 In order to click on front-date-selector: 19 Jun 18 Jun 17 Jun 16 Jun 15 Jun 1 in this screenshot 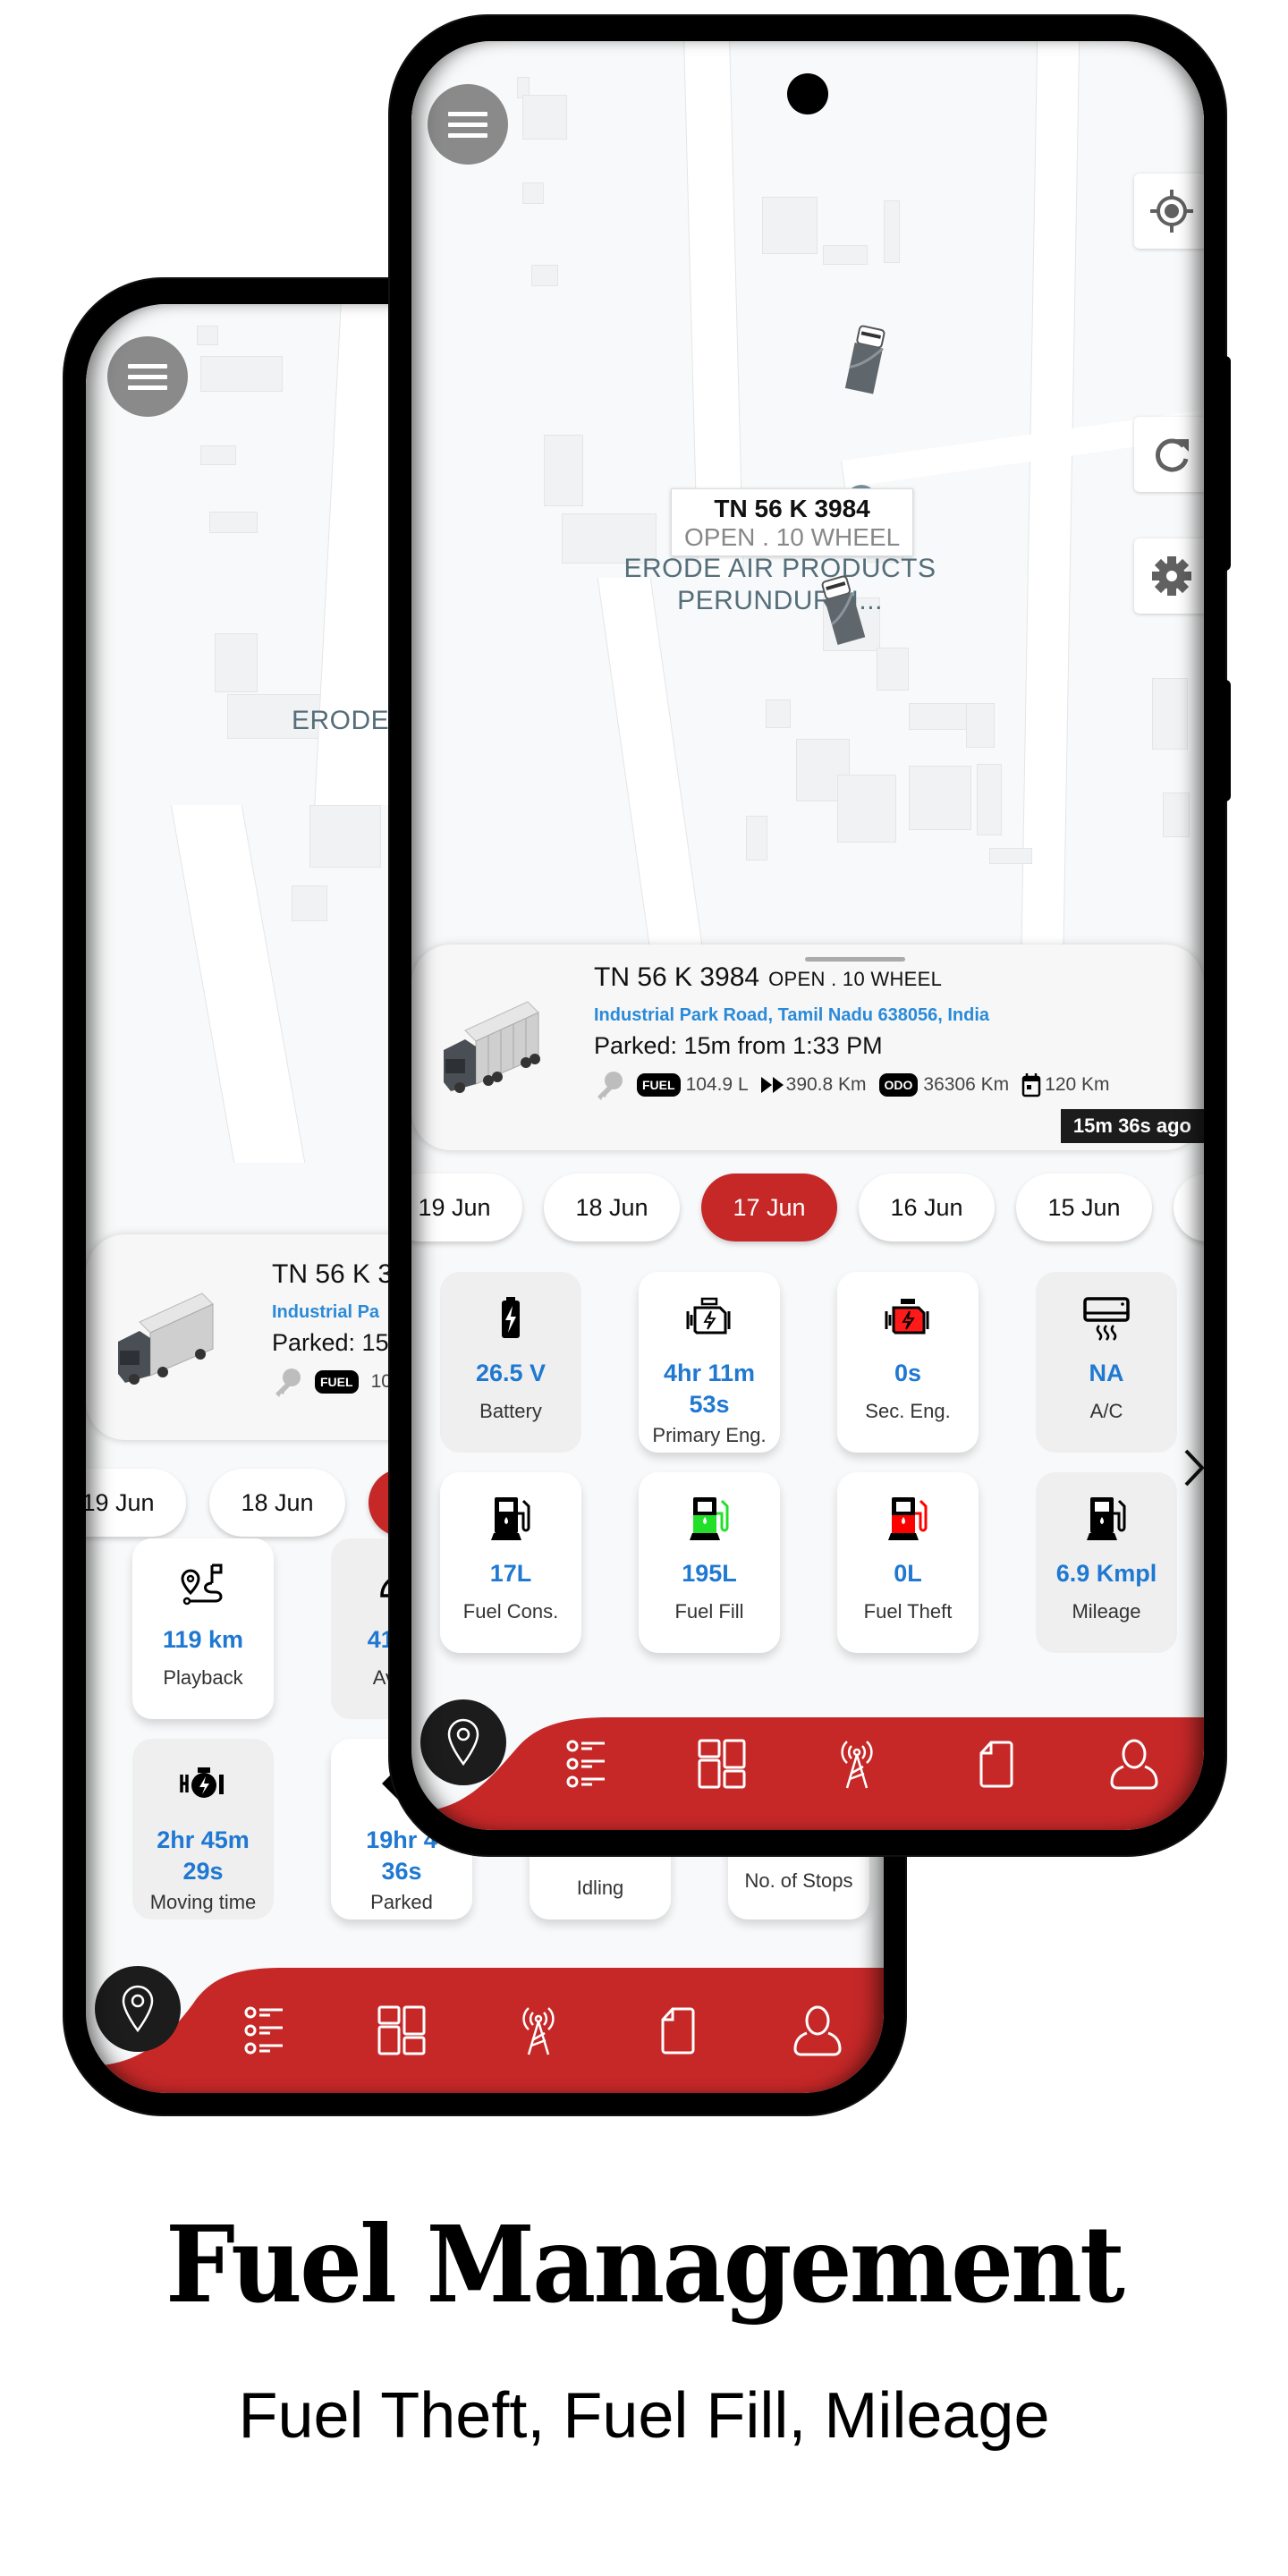, I will do `click(807, 1207)`.